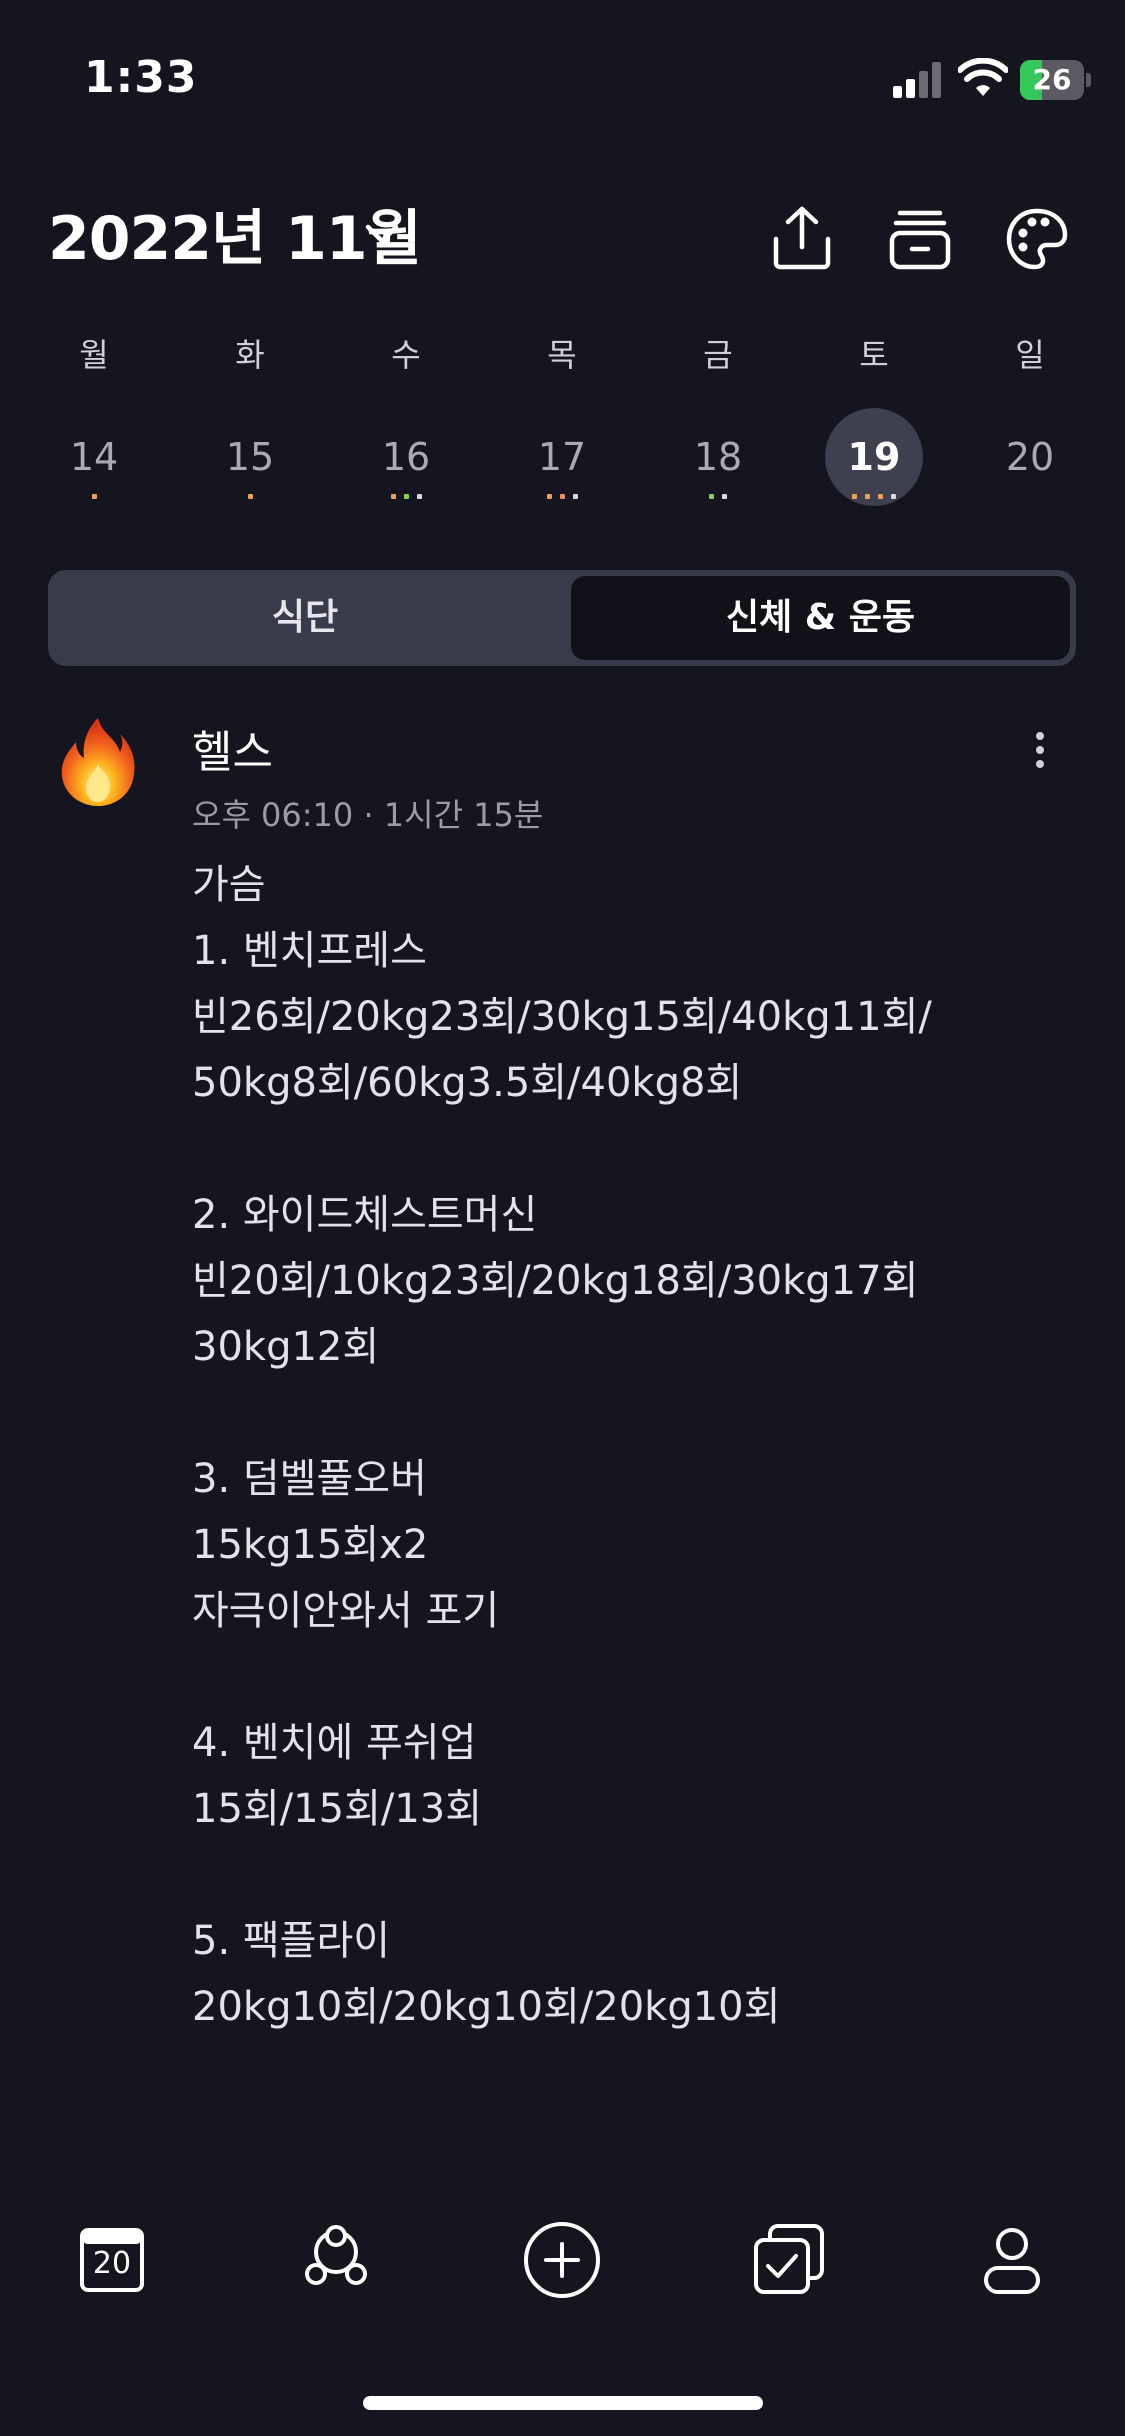  I want to click on palette-icon, so click(1037, 238).